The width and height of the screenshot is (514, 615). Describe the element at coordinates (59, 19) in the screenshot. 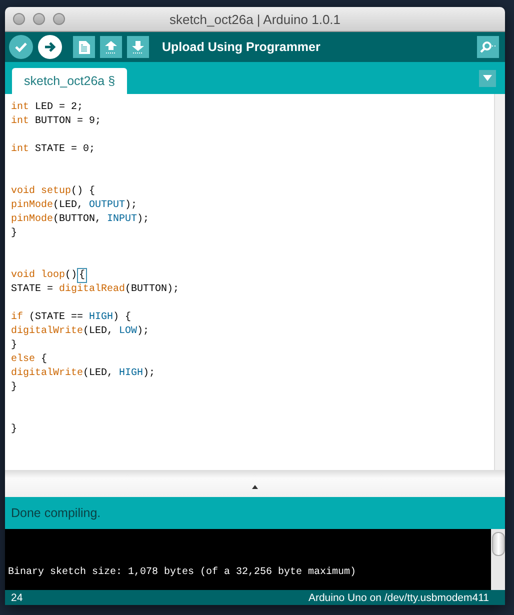

I see `zoom-button` at that location.